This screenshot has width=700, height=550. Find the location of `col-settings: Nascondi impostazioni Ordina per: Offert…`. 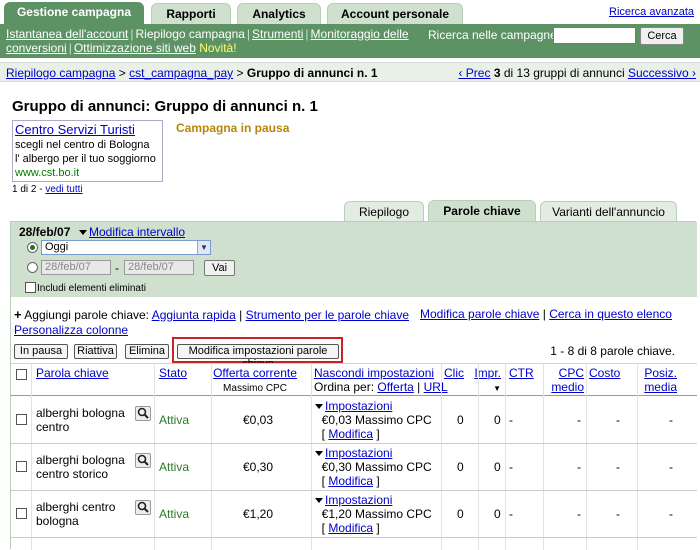

col-settings: Nascondi impostazioni Ordina per: Offert… is located at coordinates (381, 380).